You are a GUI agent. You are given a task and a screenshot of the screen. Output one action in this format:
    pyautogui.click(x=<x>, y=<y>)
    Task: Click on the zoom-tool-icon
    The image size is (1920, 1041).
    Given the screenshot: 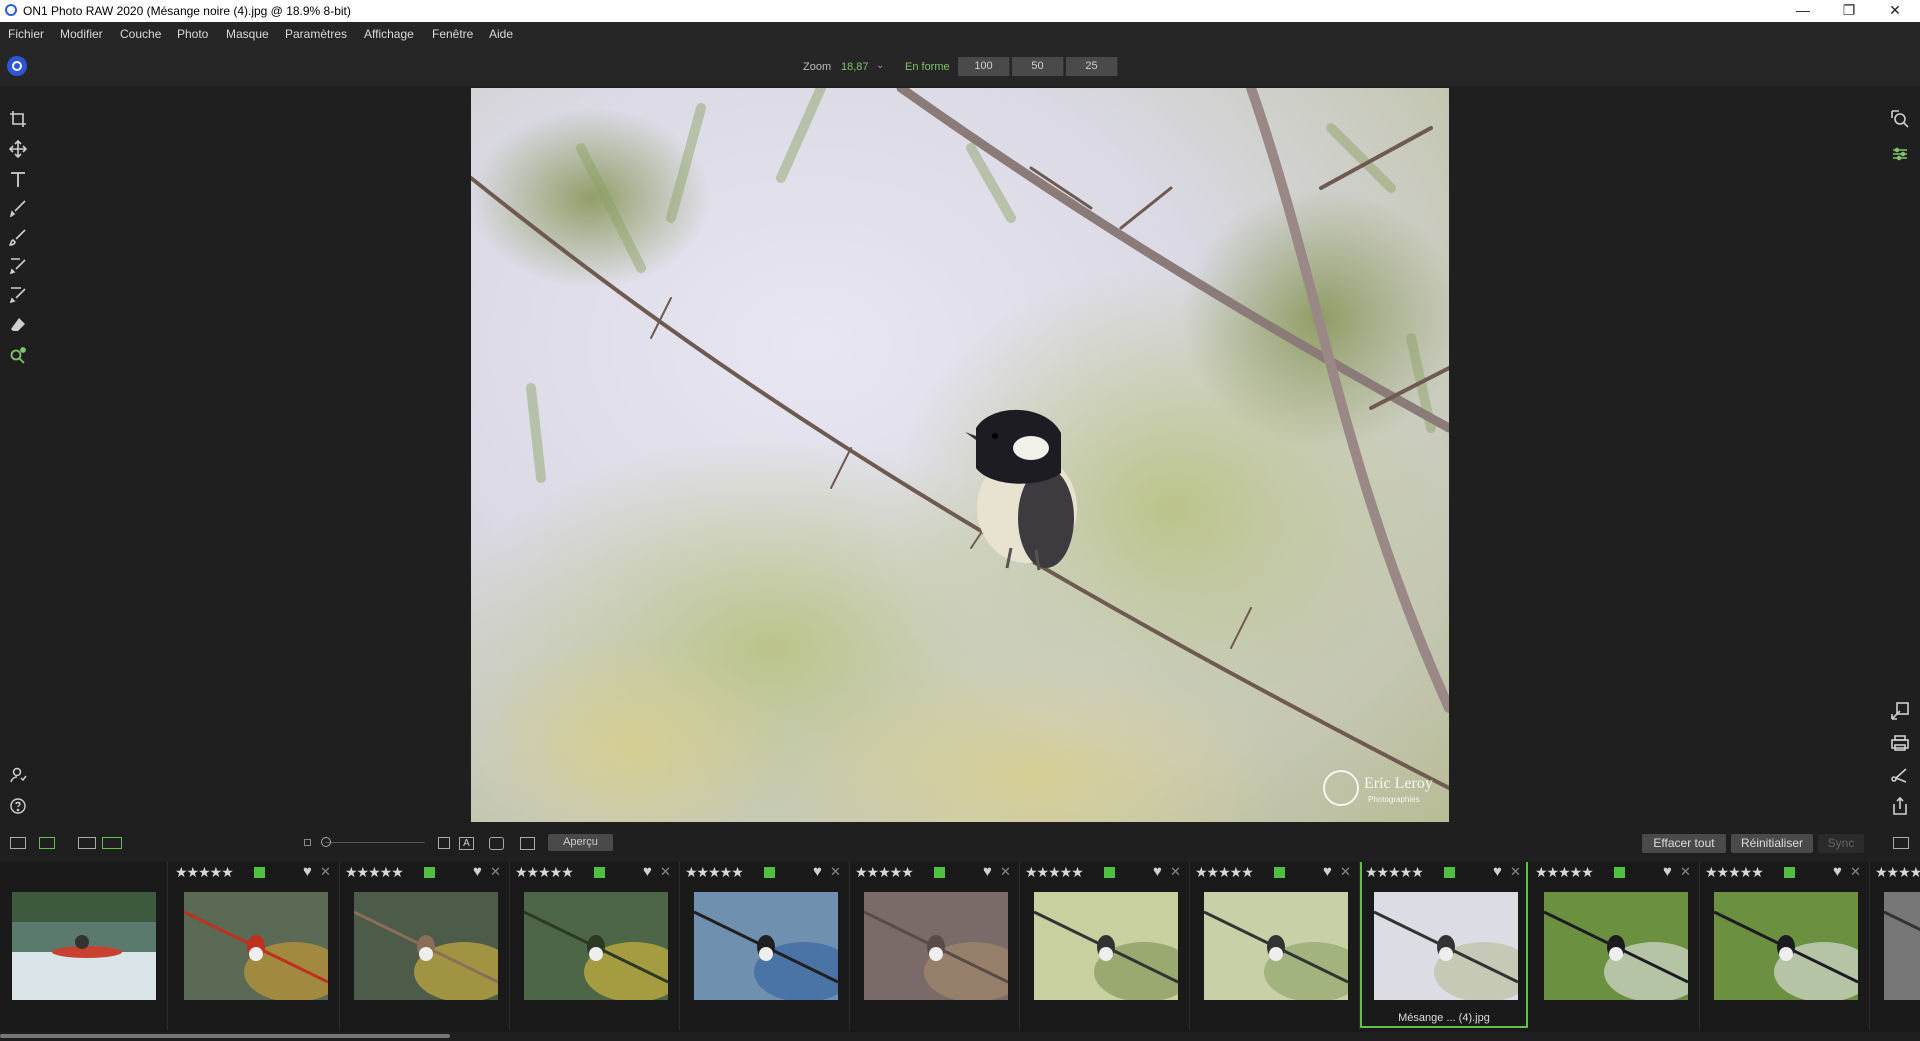 What is the action you would take?
    pyautogui.click(x=18, y=356)
    